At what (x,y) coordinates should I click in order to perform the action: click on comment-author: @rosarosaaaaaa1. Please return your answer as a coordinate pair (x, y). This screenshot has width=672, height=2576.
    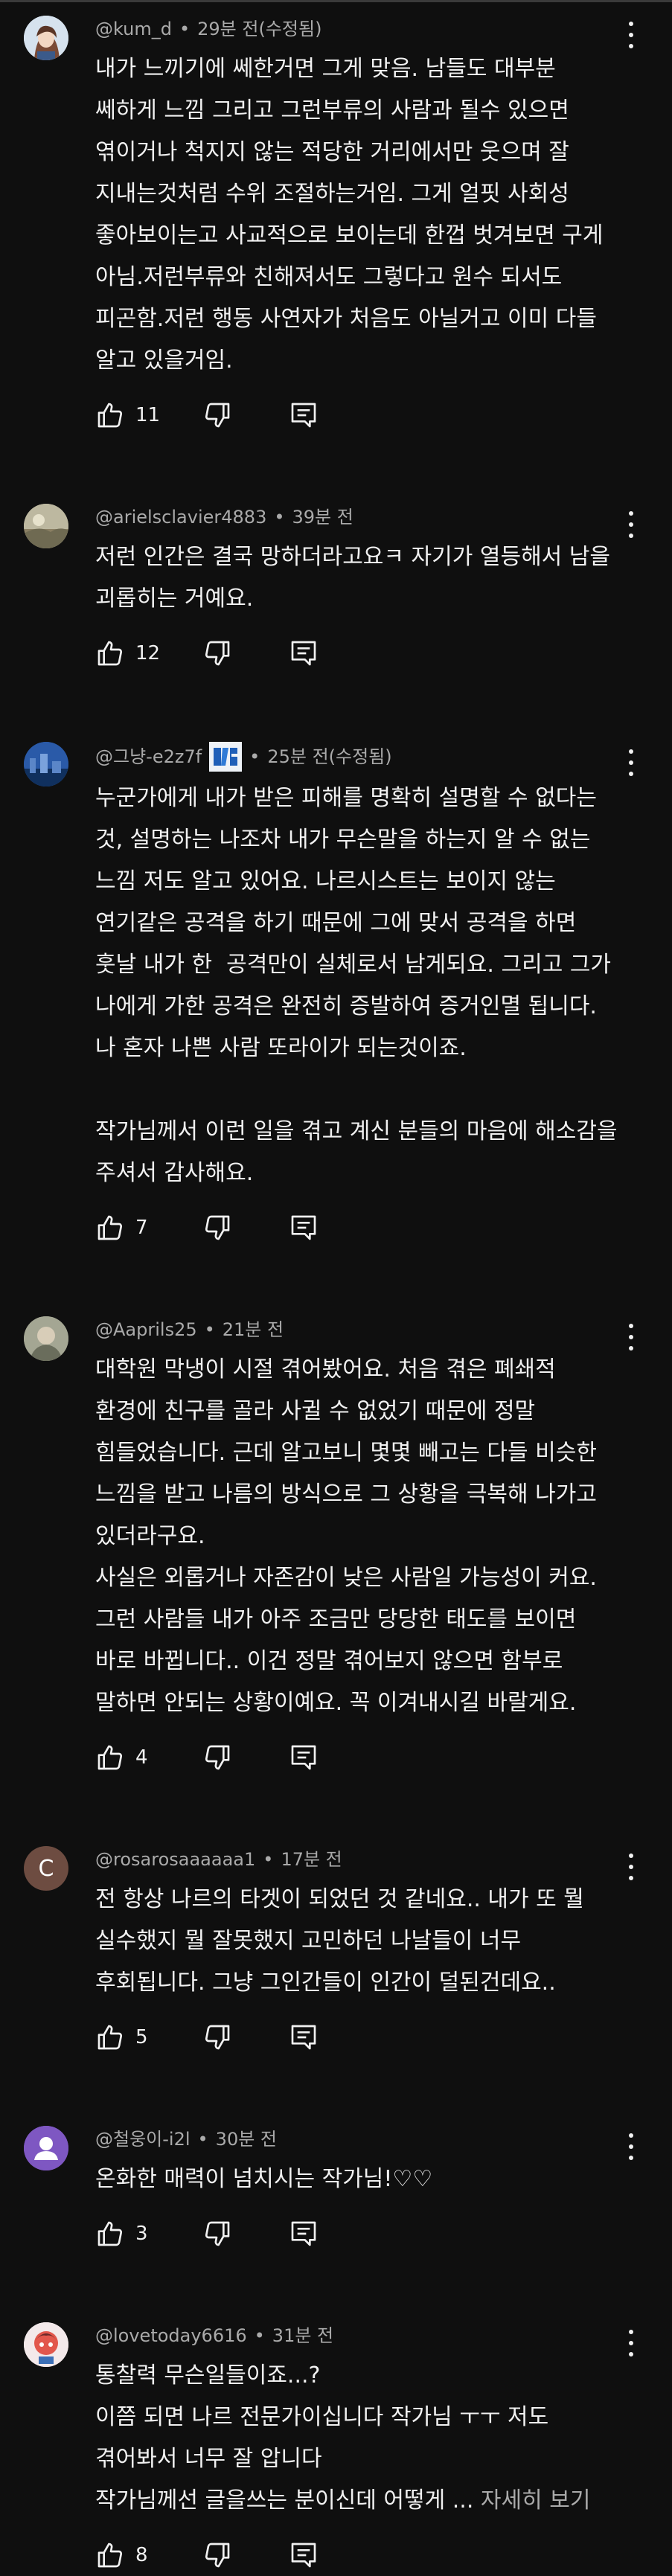
    Looking at the image, I should click on (175, 1860).